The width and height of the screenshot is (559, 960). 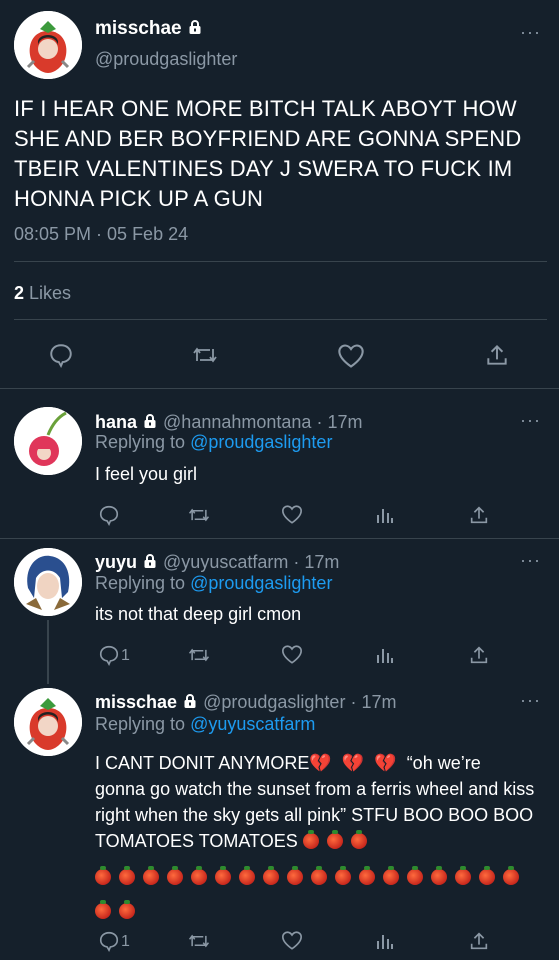 What do you see at coordinates (101, 234) in the screenshot?
I see `main-tweet-timestamp: 08:05 PM · 05 Feb 24` at bounding box center [101, 234].